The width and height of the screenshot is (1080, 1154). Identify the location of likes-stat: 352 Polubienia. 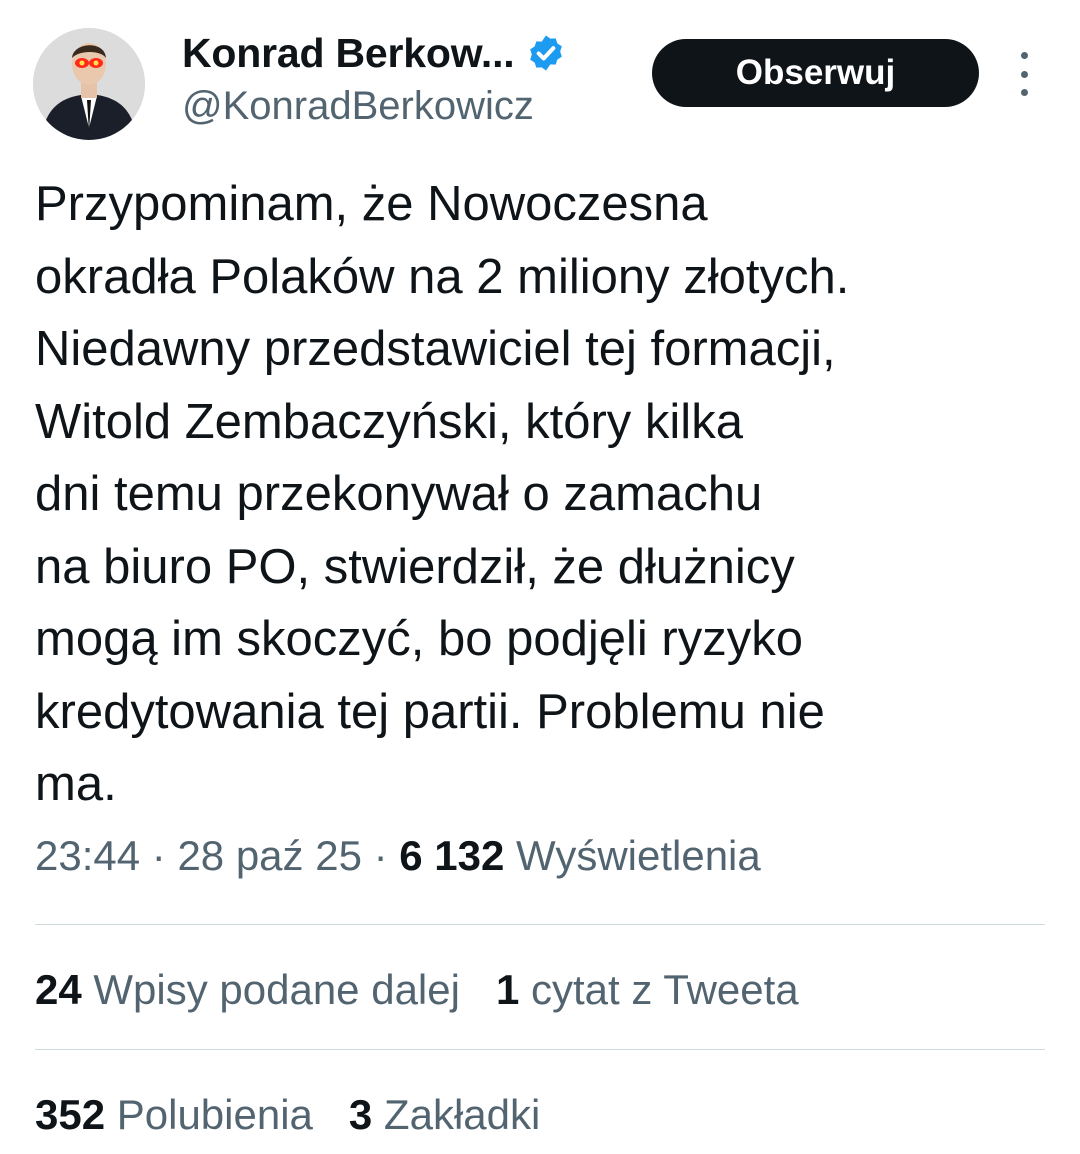
(174, 1115).